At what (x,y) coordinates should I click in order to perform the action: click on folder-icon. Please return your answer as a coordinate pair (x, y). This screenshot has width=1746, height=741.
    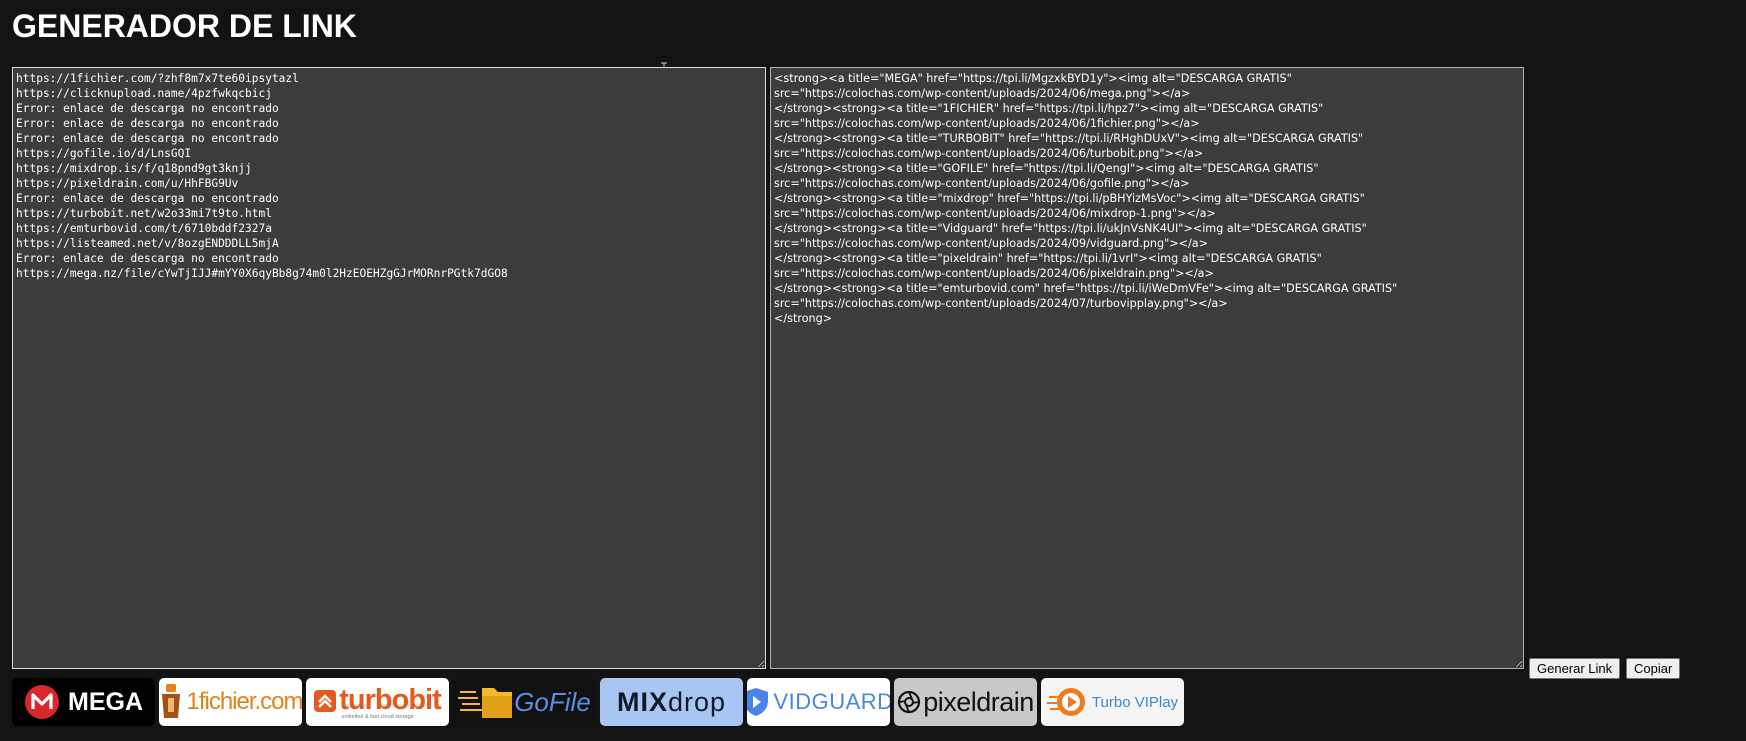
    Looking at the image, I should click on (485, 703).